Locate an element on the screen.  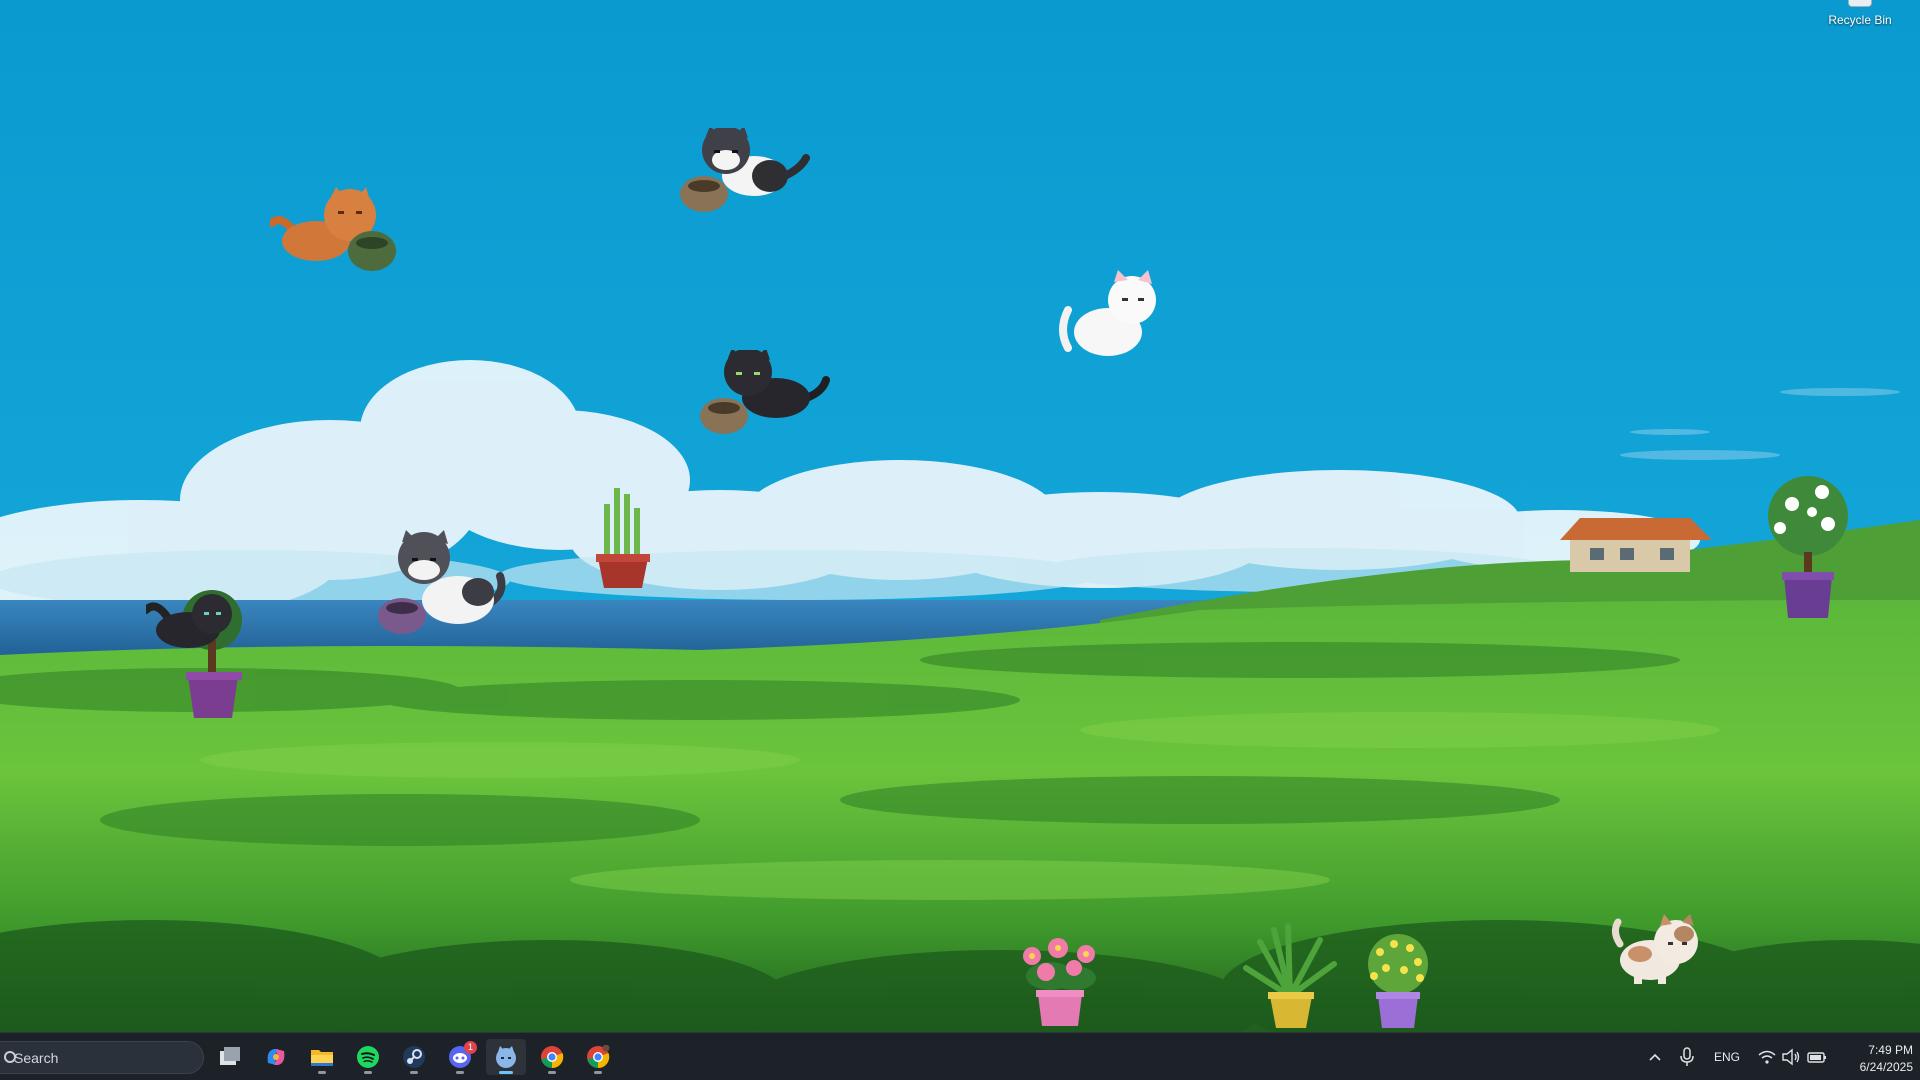
taskbar-chrome is located at coordinates (552, 1057).